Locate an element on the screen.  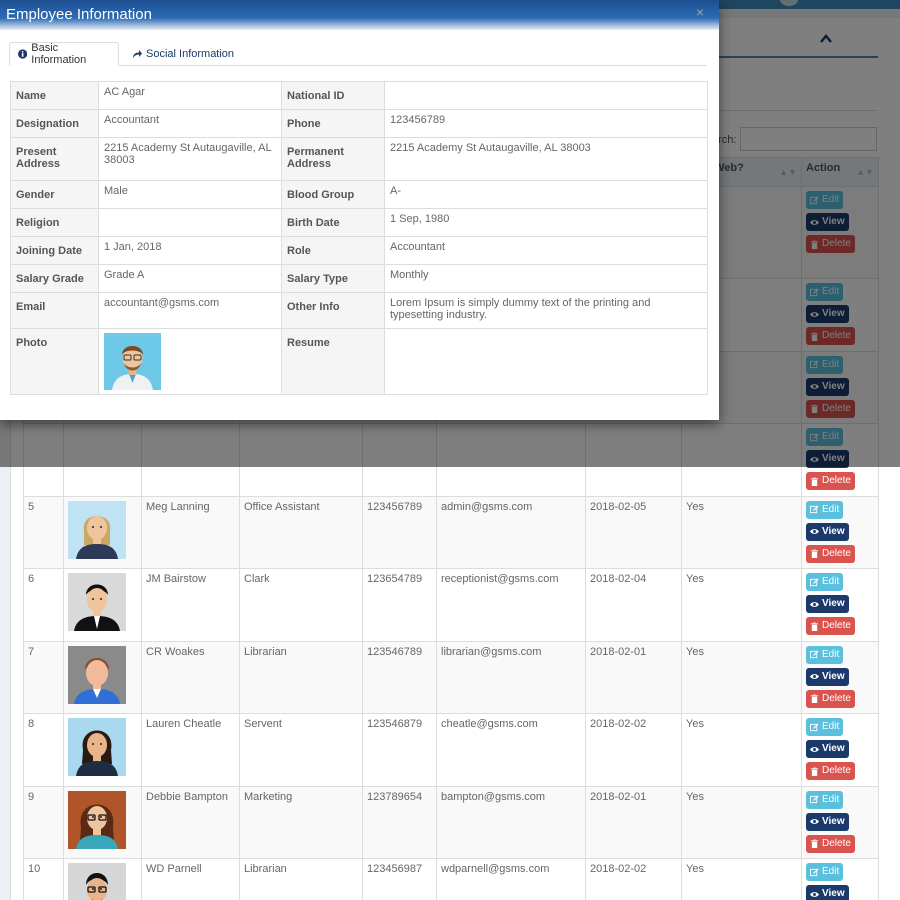
field-label: Role is located at coordinates (333, 250).